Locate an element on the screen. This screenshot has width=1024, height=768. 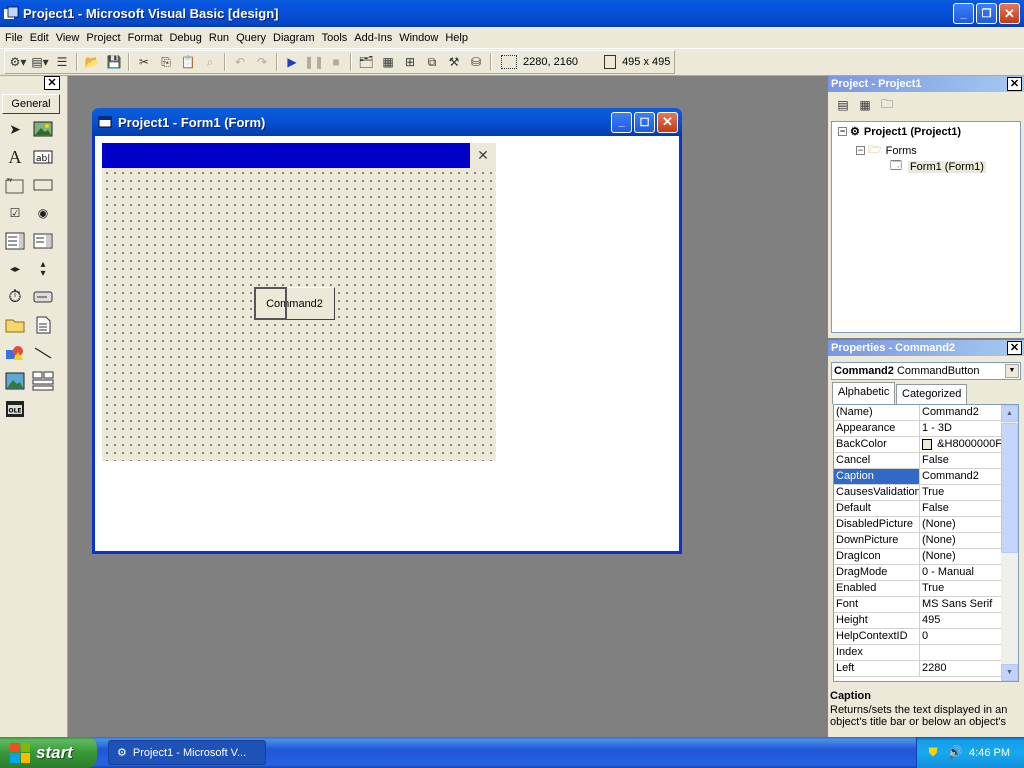
optionbutton-icon: ◉ is located at coordinates (43, 213).